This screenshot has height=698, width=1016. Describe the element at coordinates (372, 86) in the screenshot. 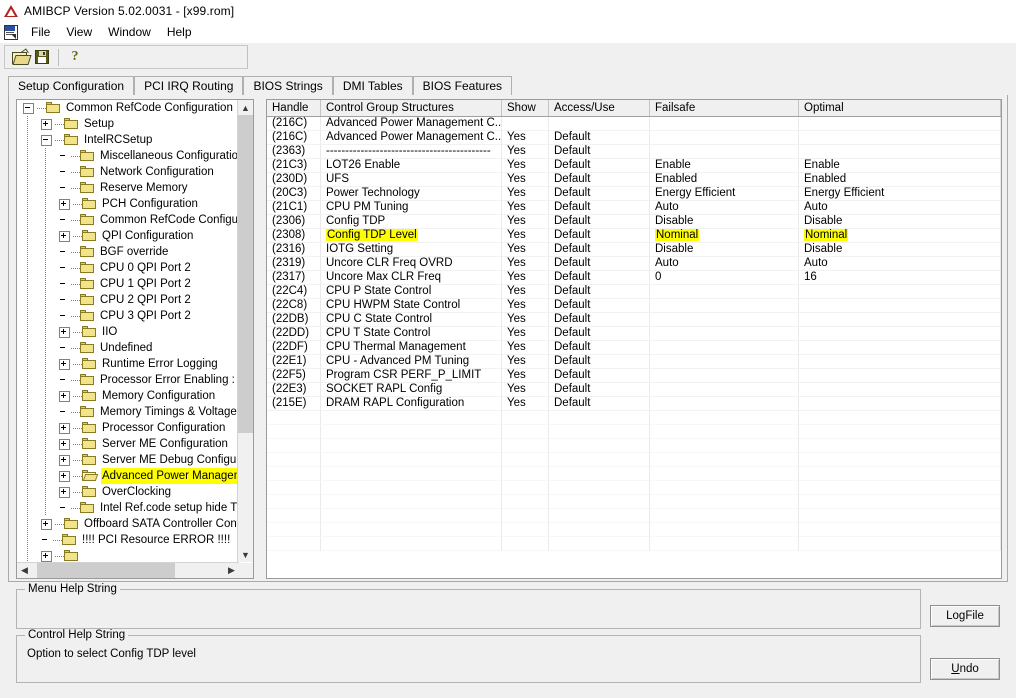

I see `tab-dmi-tables: DMI Tables` at that location.